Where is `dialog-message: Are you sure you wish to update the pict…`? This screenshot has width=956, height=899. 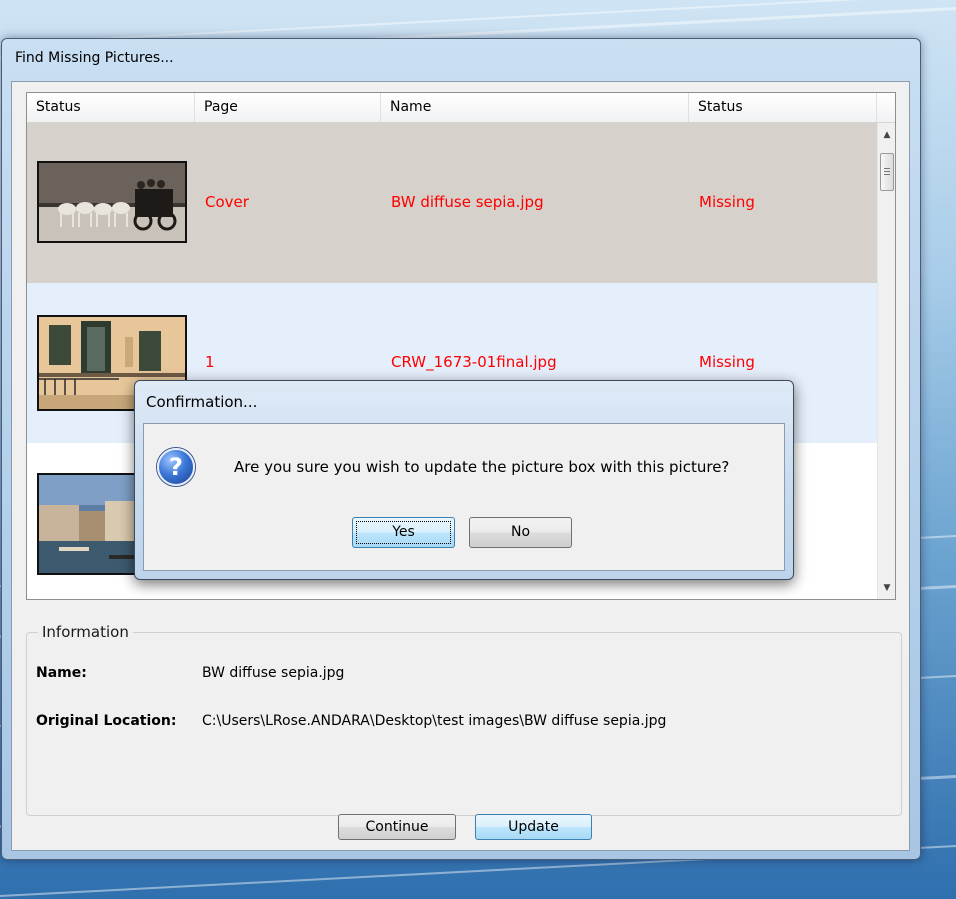
dialog-message: Are you sure you wish to update the pict… is located at coordinates (482, 467).